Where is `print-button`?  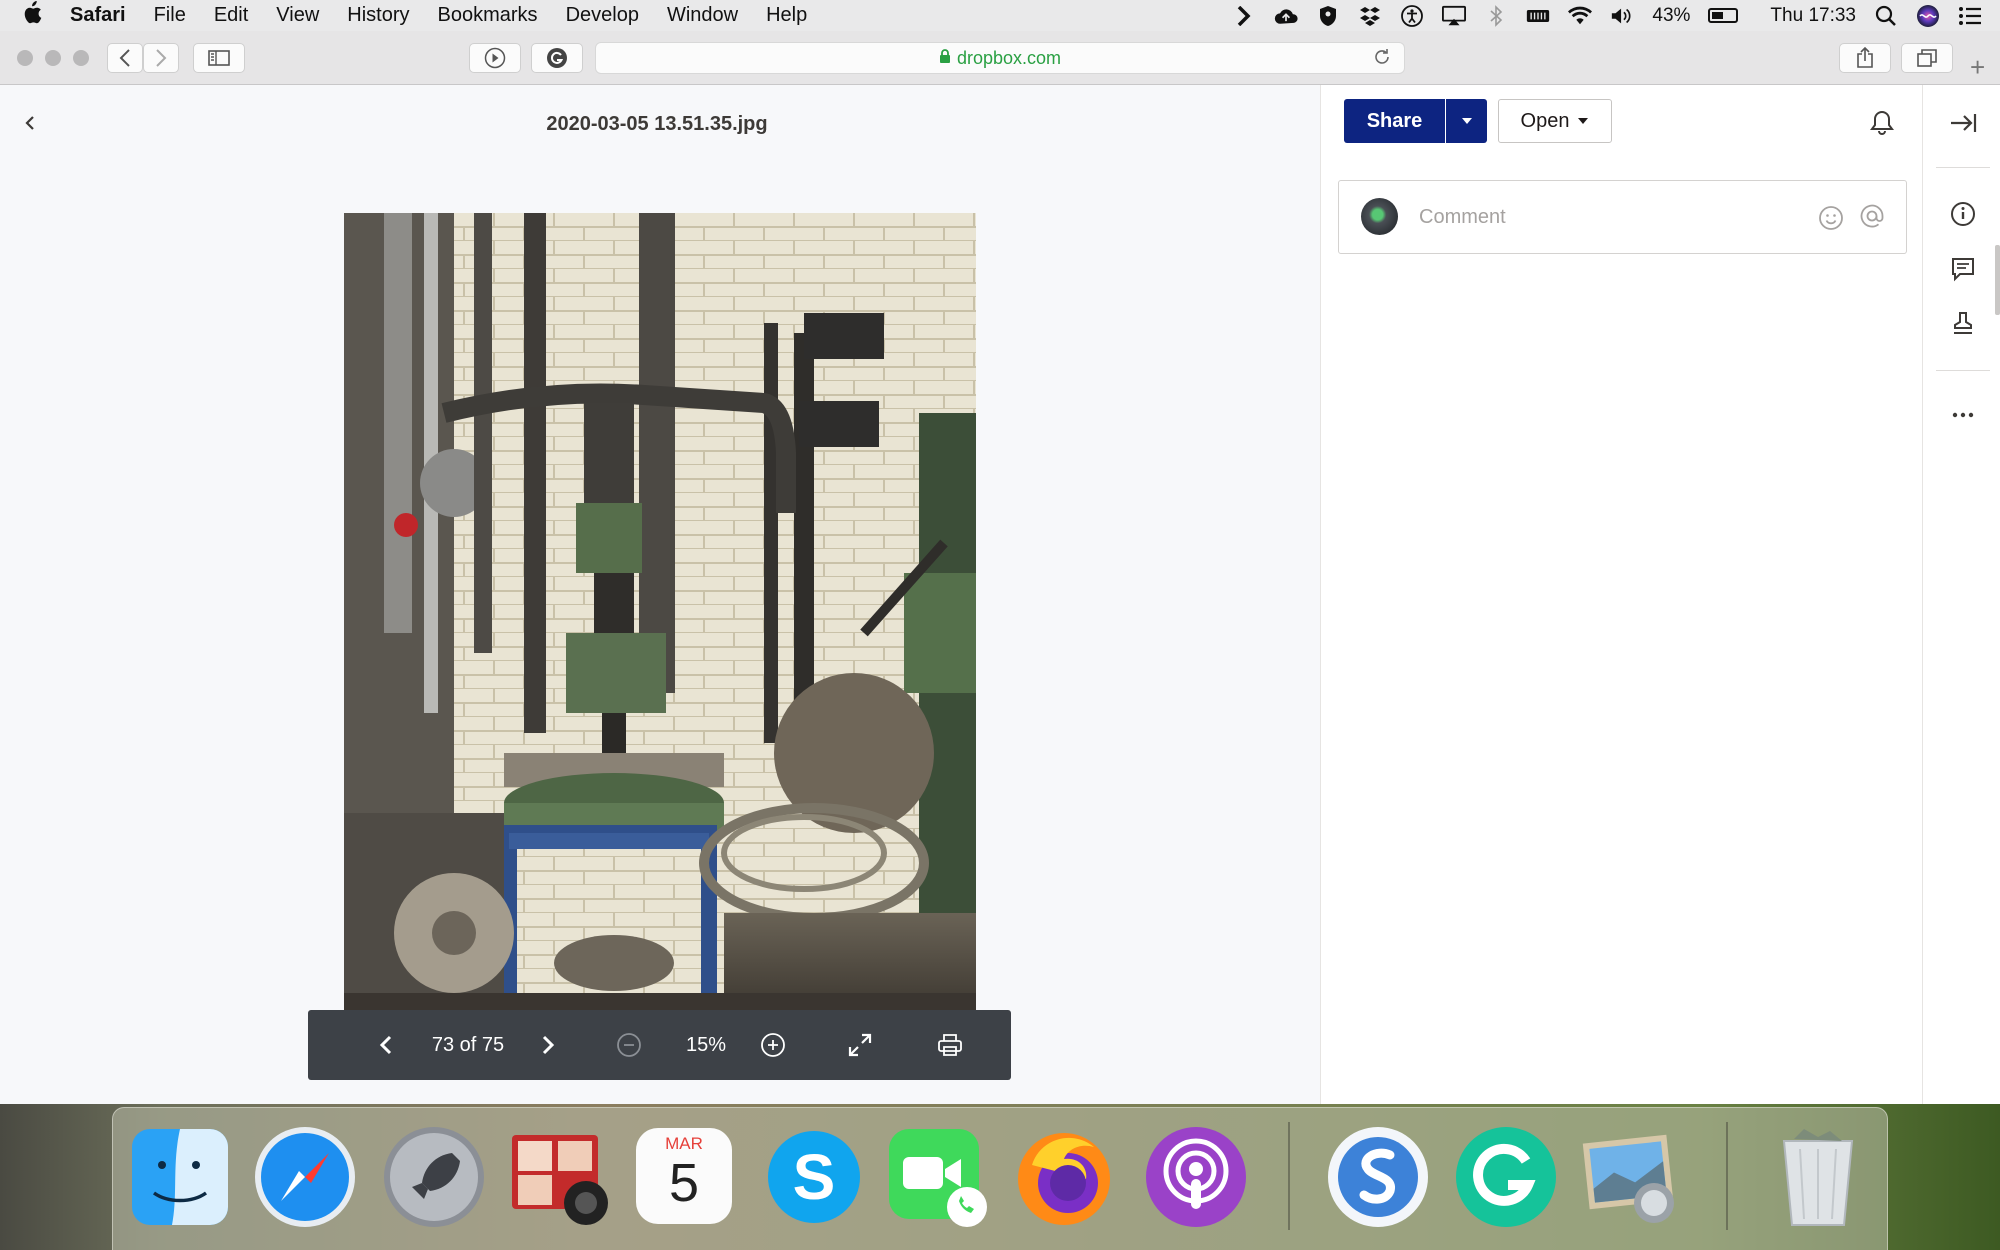 print-button is located at coordinates (950, 1045).